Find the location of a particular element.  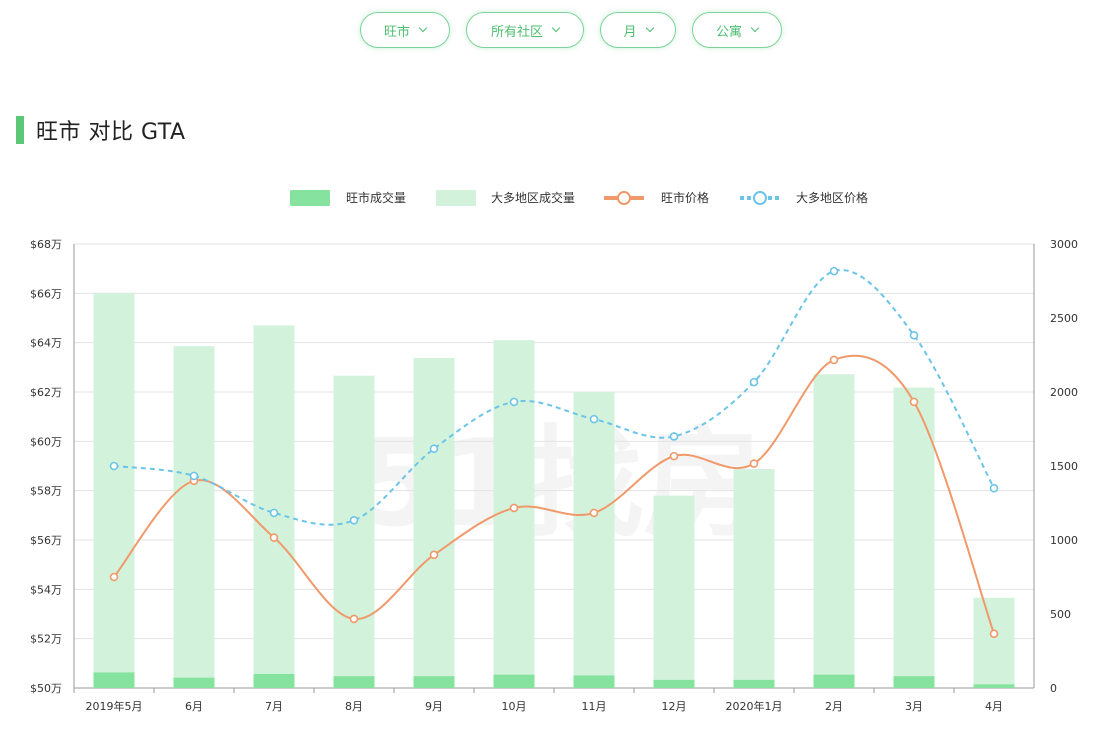

y-left-tick-label: $62万 is located at coordinates (46, 392).